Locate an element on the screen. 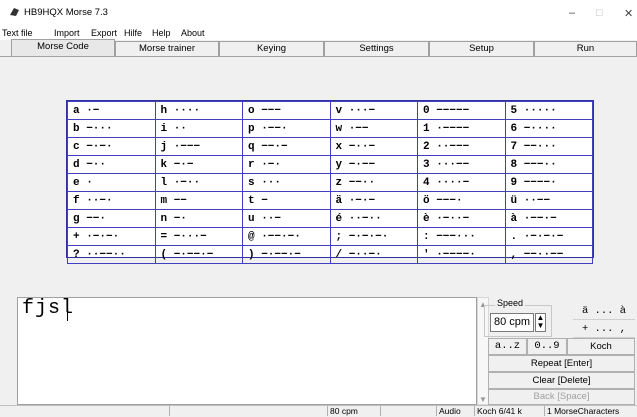 The image size is (637, 417). repeat-button: Repeat [Enter] is located at coordinates (561, 363).